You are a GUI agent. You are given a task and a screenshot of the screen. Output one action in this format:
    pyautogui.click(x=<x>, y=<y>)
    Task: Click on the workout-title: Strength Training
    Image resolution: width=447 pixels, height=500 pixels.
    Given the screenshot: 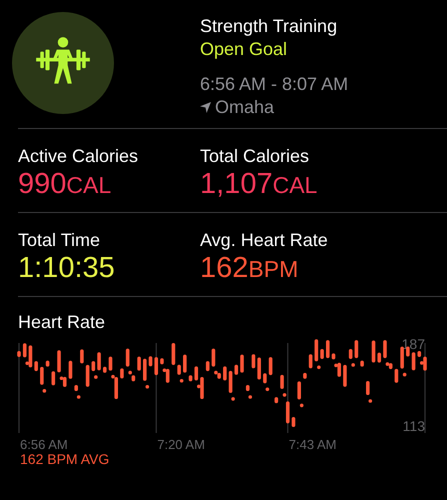 What is the action you would take?
    pyautogui.click(x=269, y=26)
    